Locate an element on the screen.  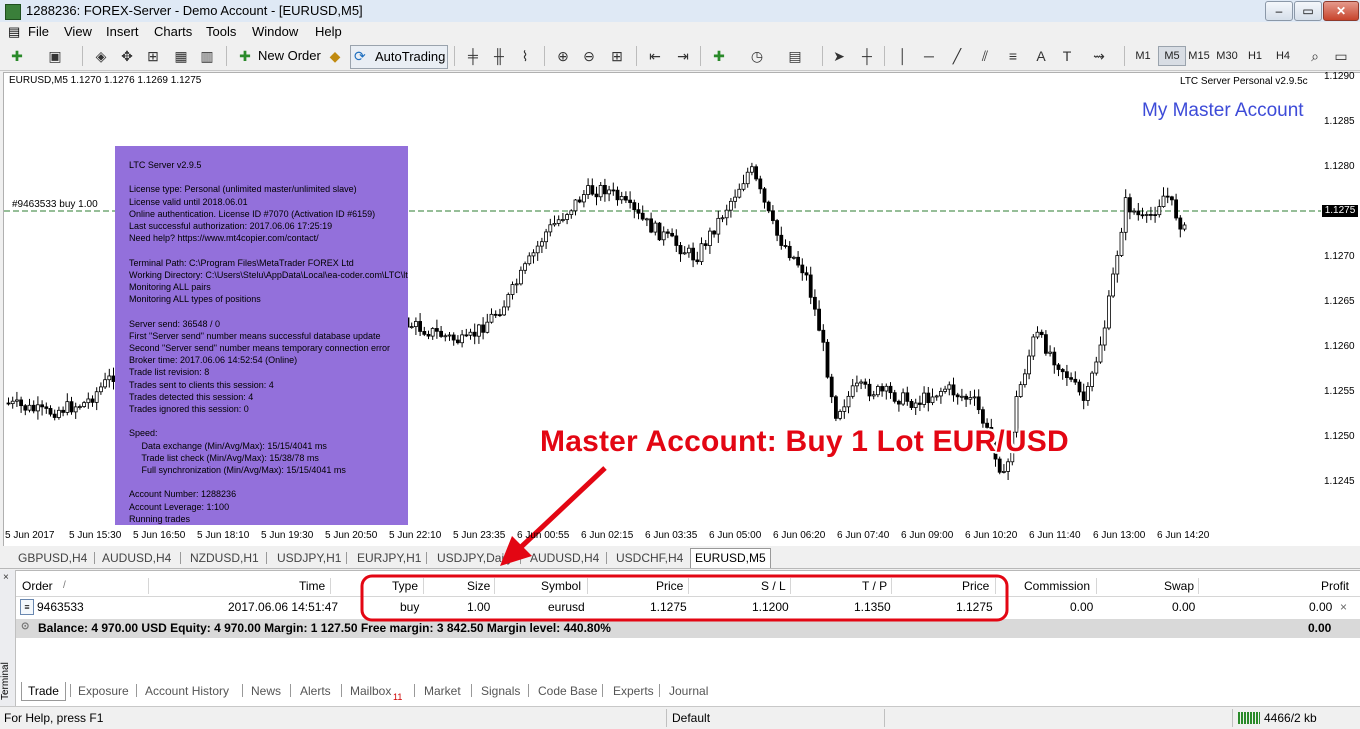
profiles-icon: ▣ is located at coordinates (55, 56).